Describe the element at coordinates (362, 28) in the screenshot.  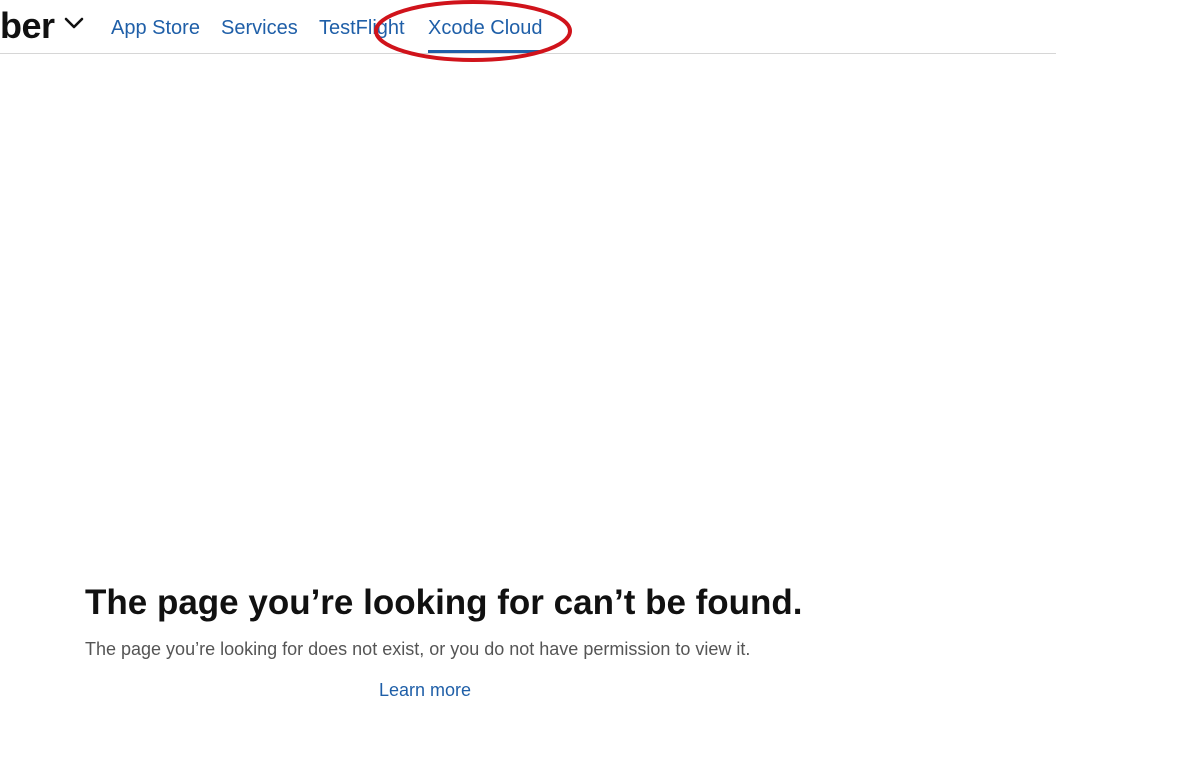
I see `tab-testflight: TestFlight` at that location.